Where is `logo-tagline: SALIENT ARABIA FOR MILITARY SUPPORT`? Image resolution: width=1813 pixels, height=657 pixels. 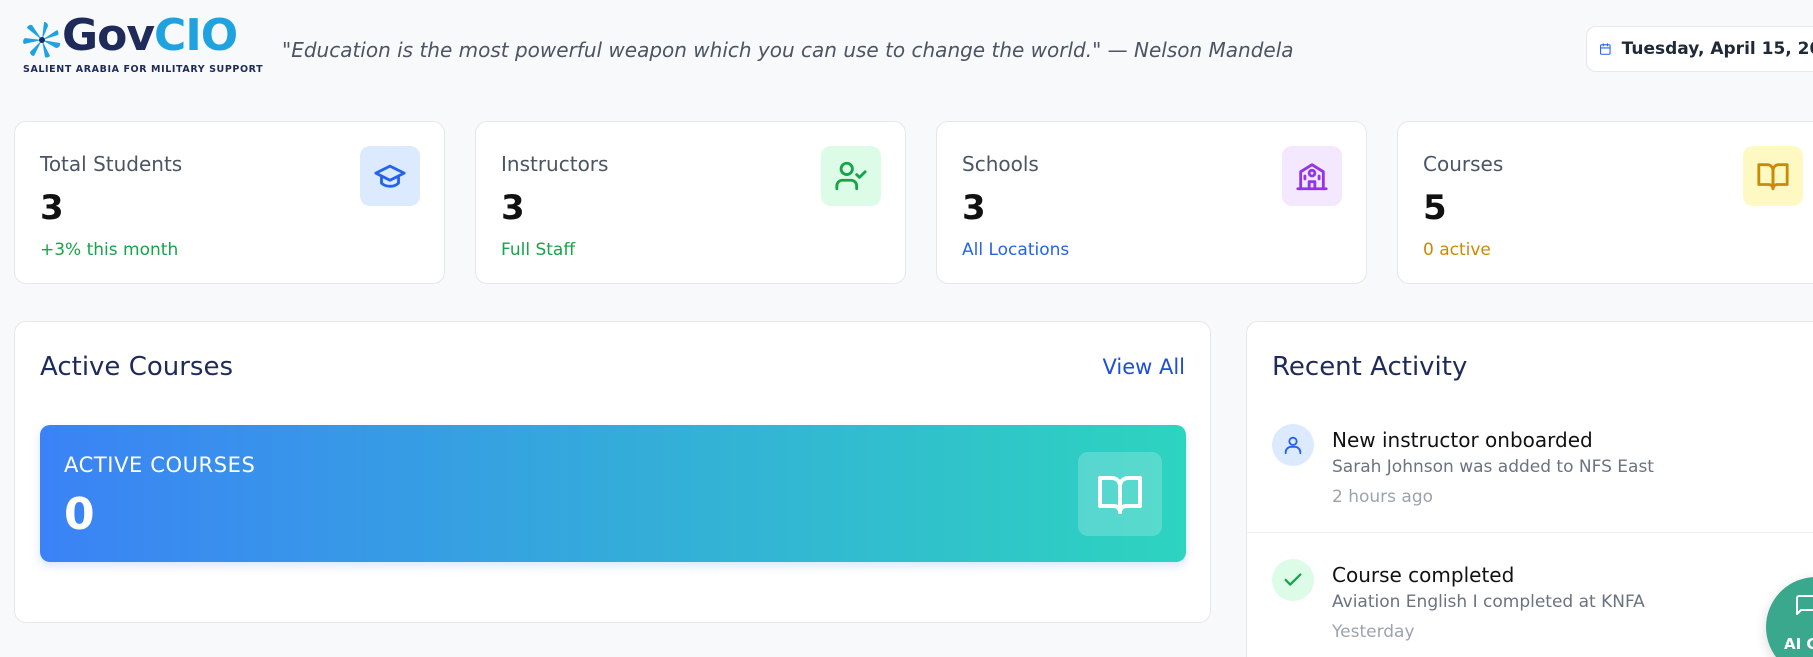 logo-tagline: SALIENT ARABIA FOR MILITARY SUPPORT is located at coordinates (143, 69).